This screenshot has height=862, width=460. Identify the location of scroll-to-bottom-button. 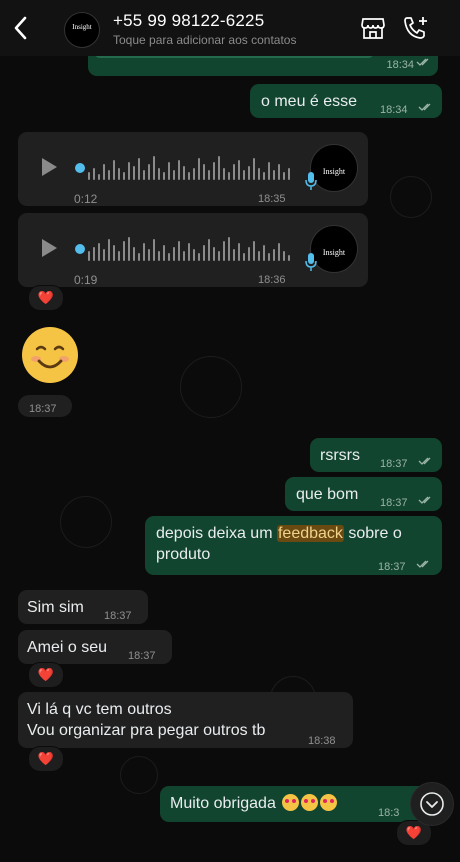
(432, 804).